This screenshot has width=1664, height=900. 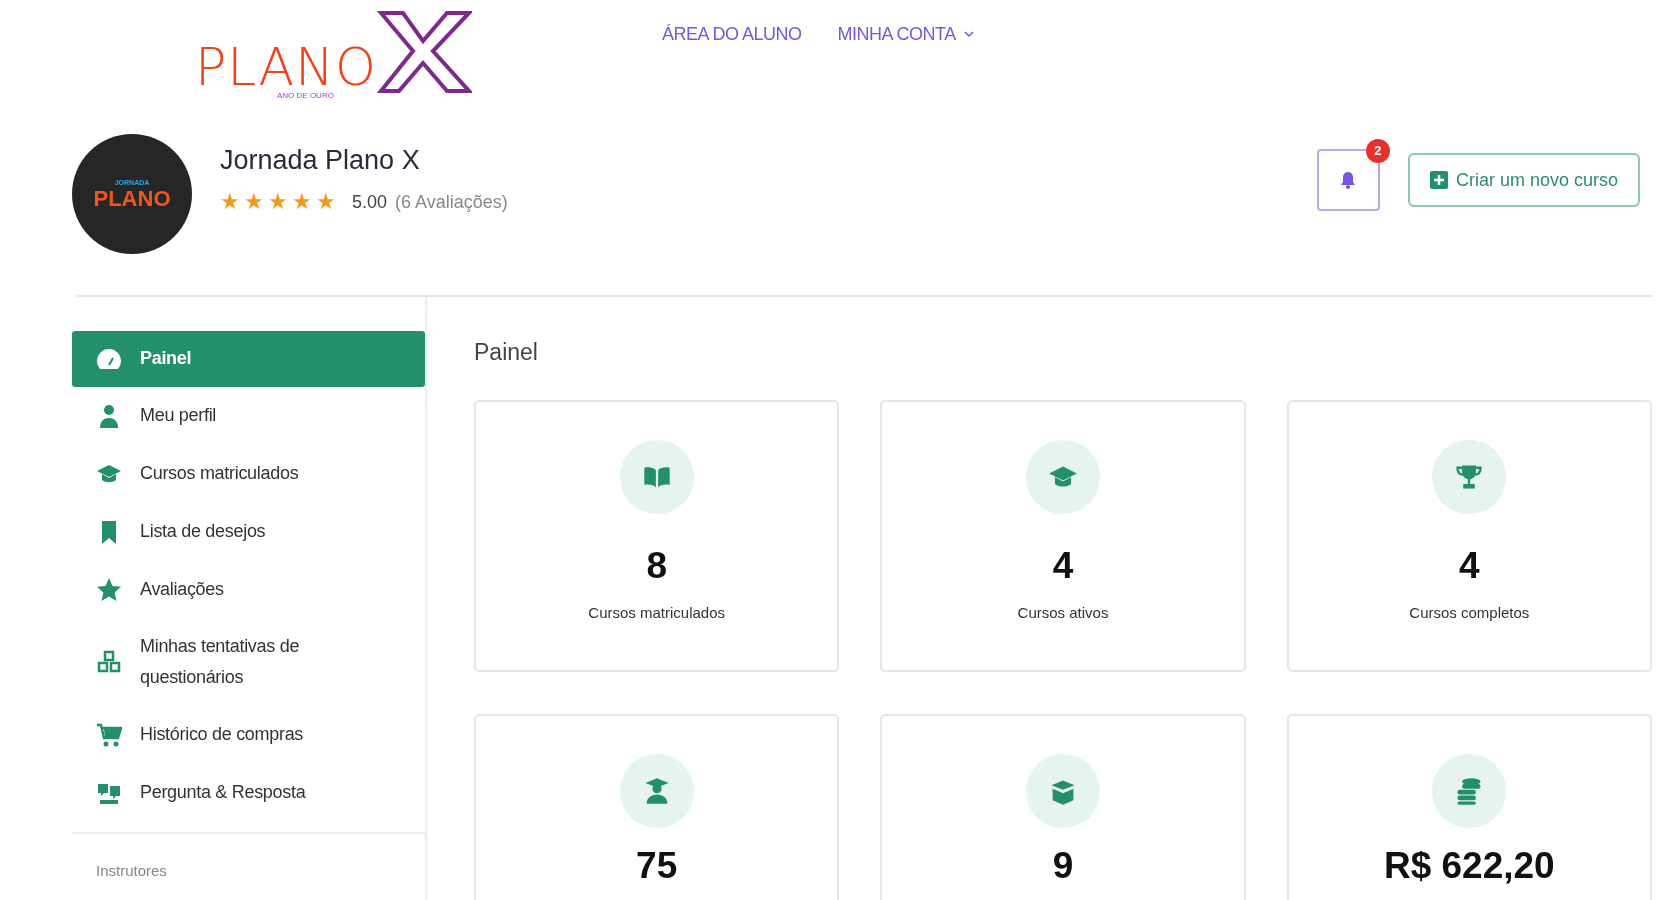 What do you see at coordinates (248, 589) in the screenshot?
I see `sidebar-item: Avaliações` at bounding box center [248, 589].